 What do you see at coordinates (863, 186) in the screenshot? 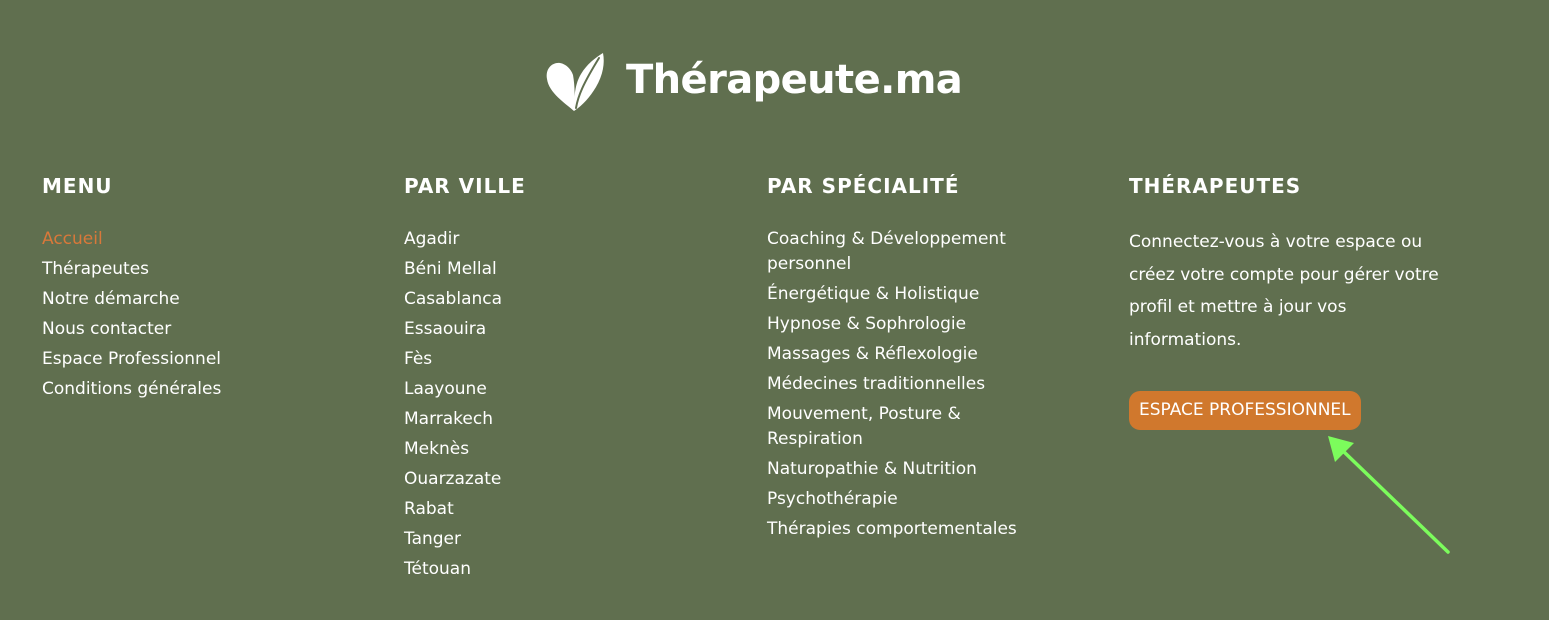
I see `par-specialite-title: PAR SPÉCIALITÉ` at bounding box center [863, 186].